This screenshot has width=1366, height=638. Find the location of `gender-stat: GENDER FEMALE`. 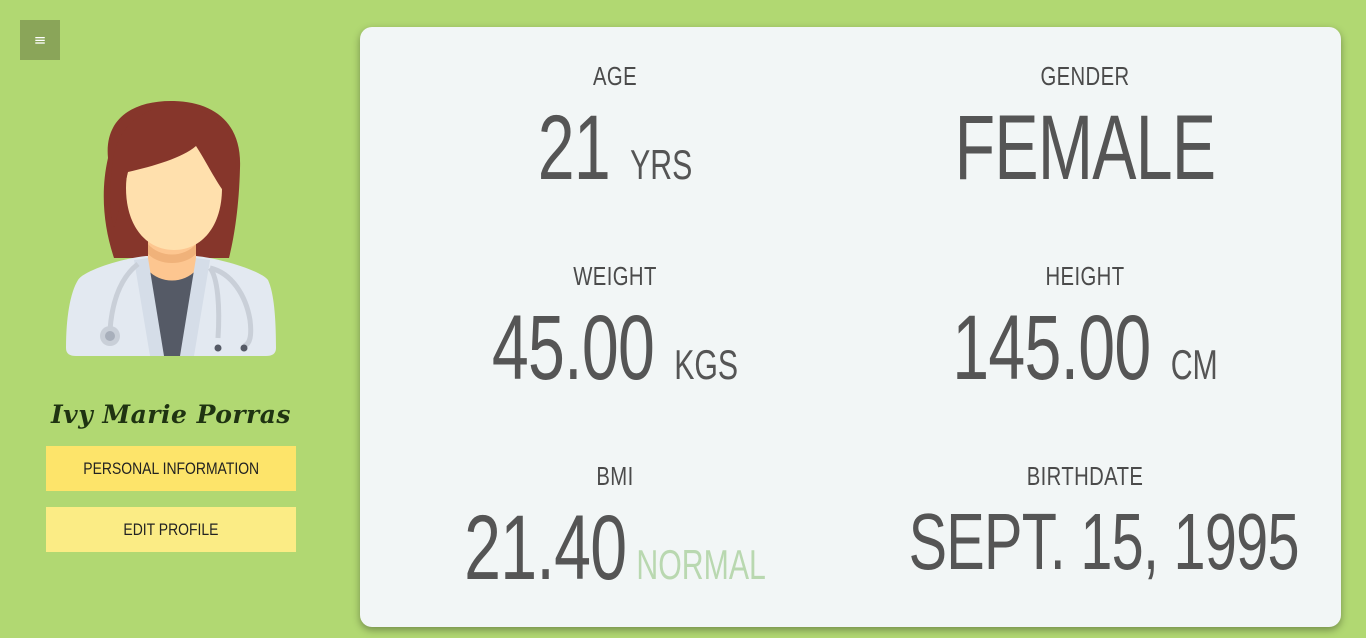

gender-stat: GENDER FEMALE is located at coordinates (1085, 127).